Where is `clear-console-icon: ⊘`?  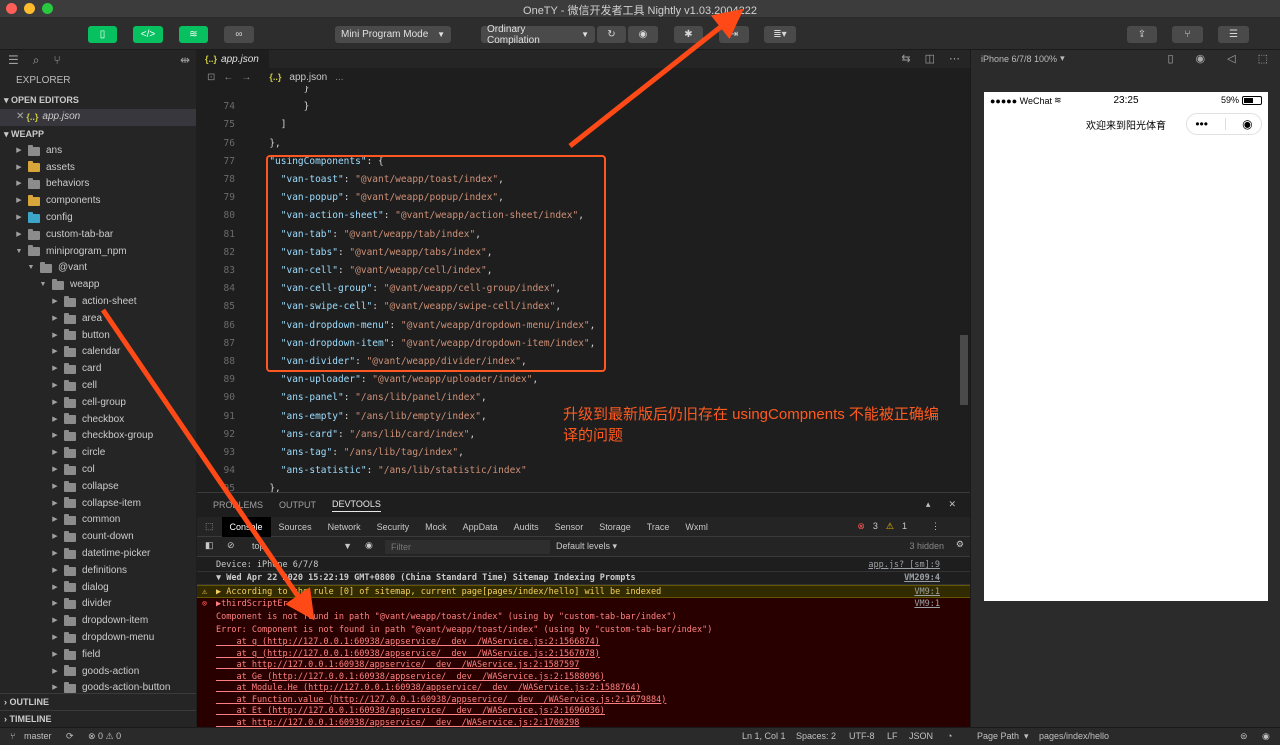
clear-console-icon: ⊘ is located at coordinates (231, 545).